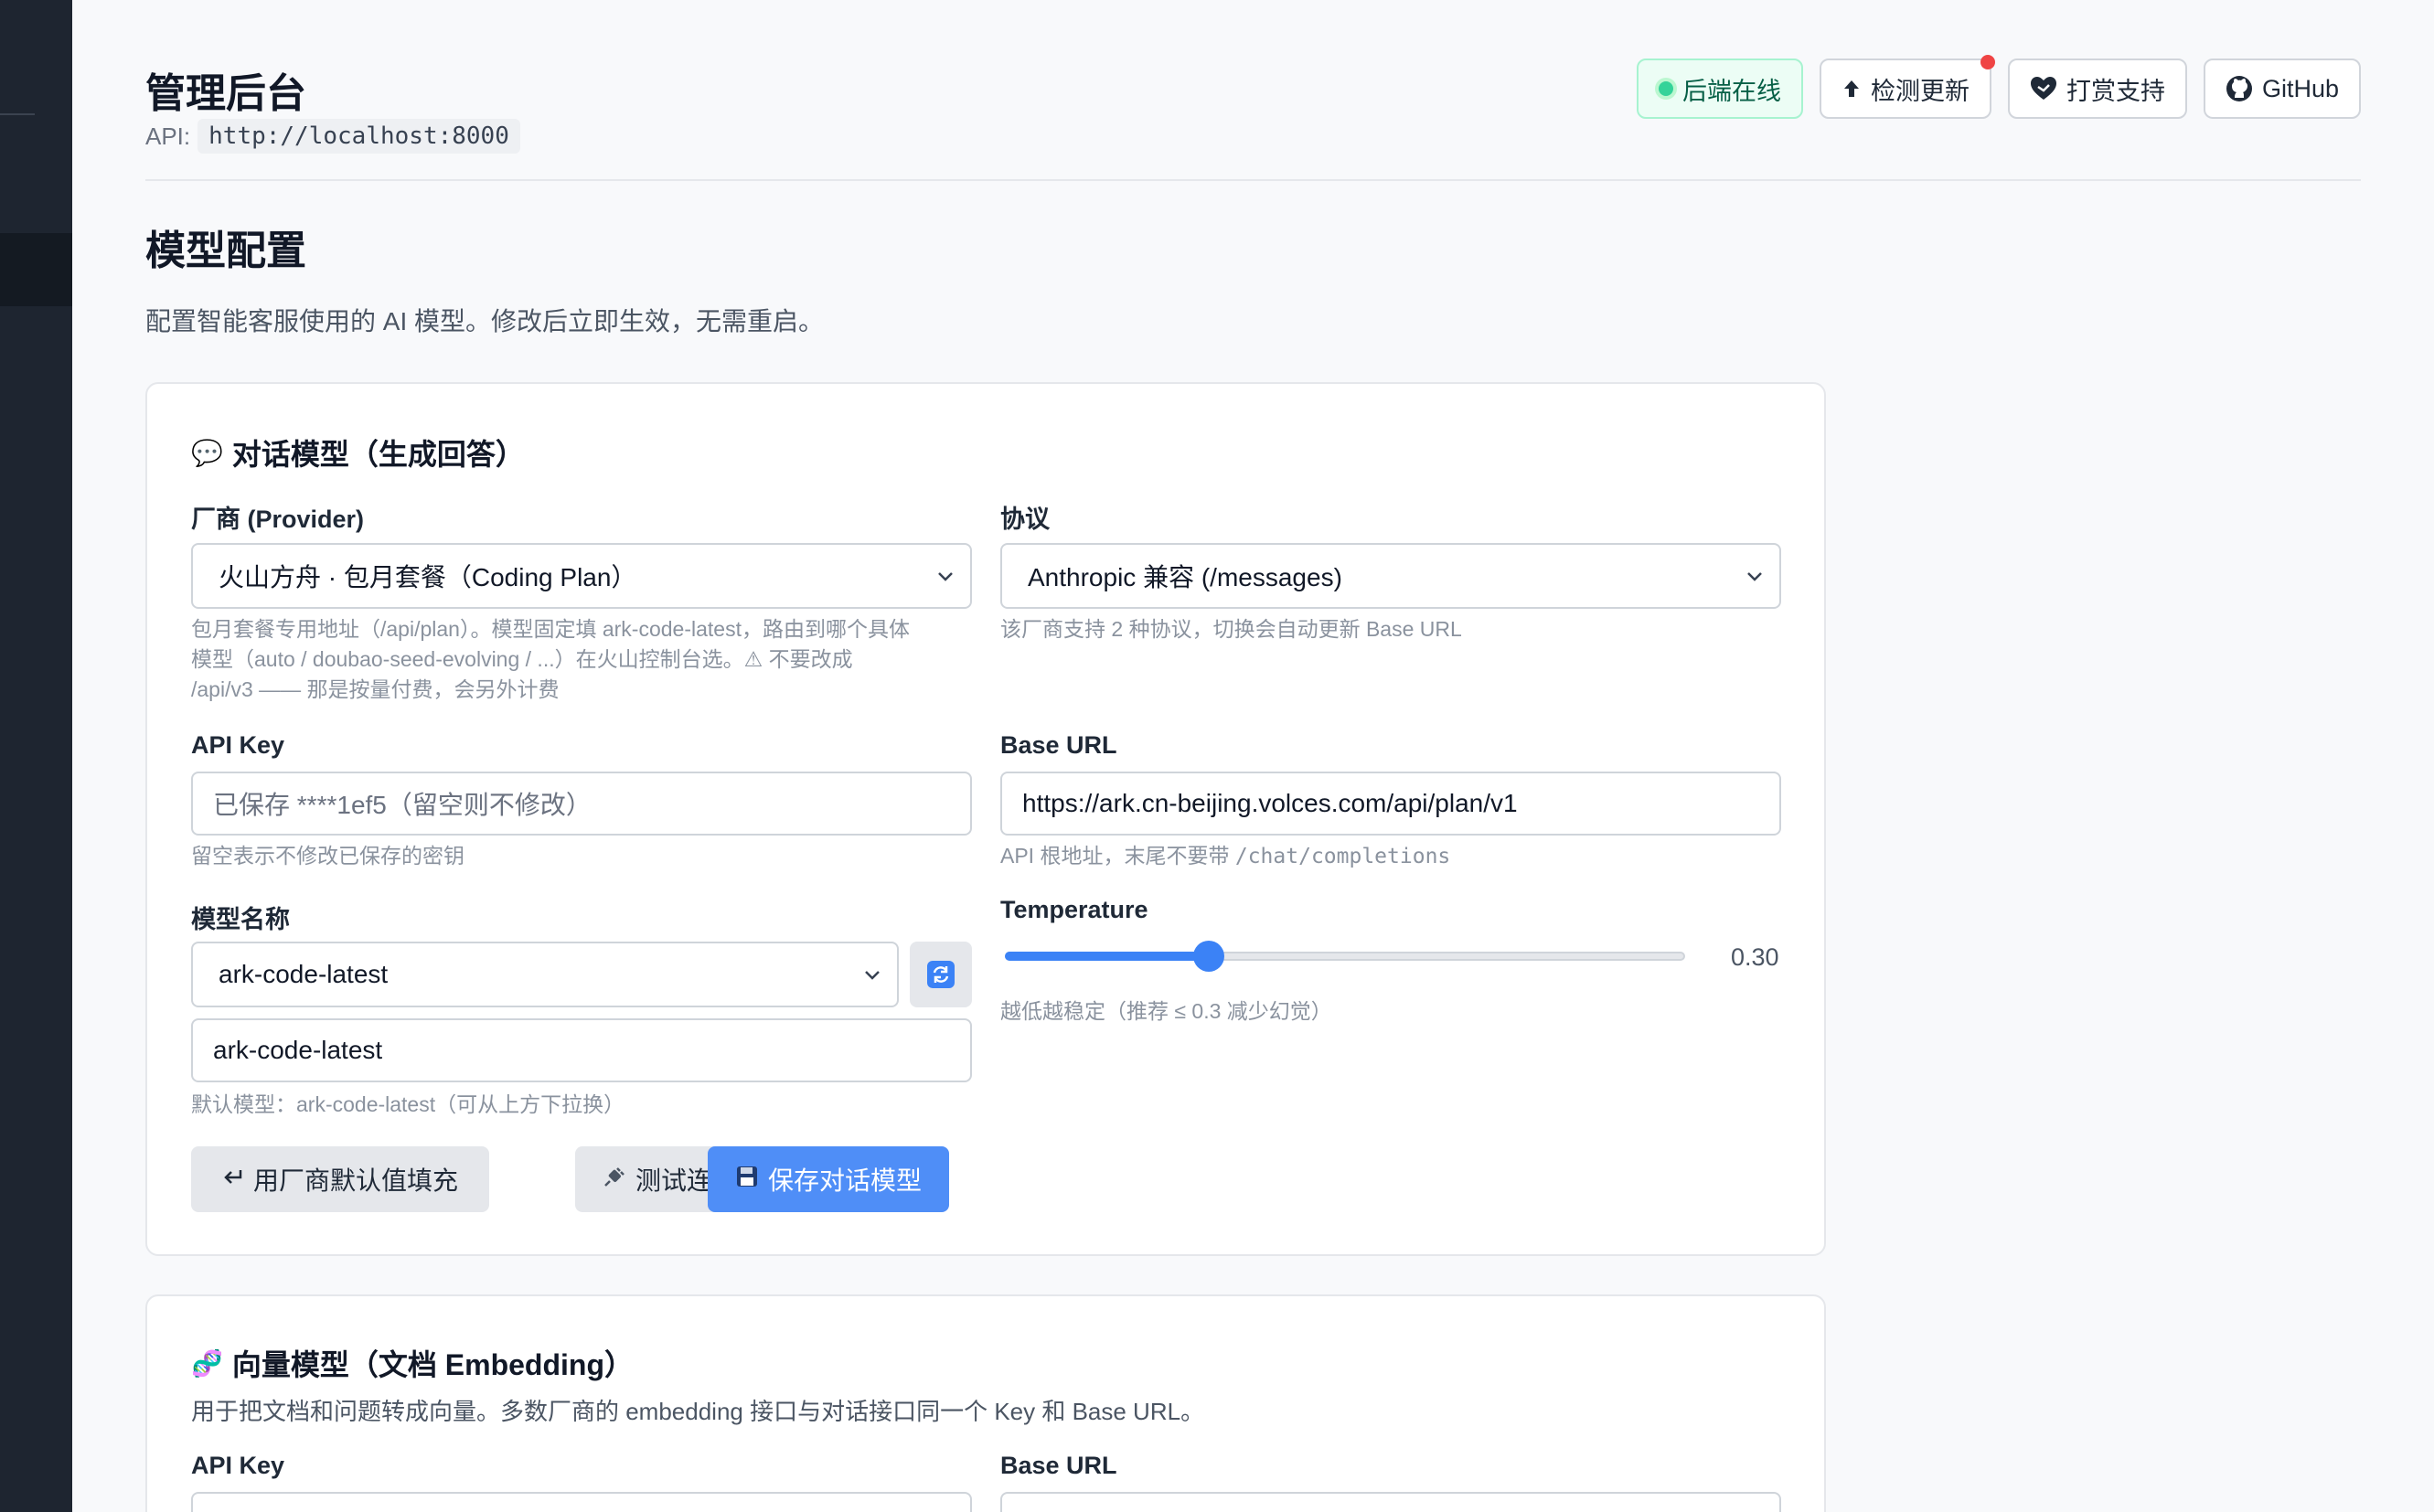 The width and height of the screenshot is (2434, 1512). Describe the element at coordinates (1390, 576) in the screenshot. I see `protocol-select: Anthropic 兼容 (/messages)` at that location.